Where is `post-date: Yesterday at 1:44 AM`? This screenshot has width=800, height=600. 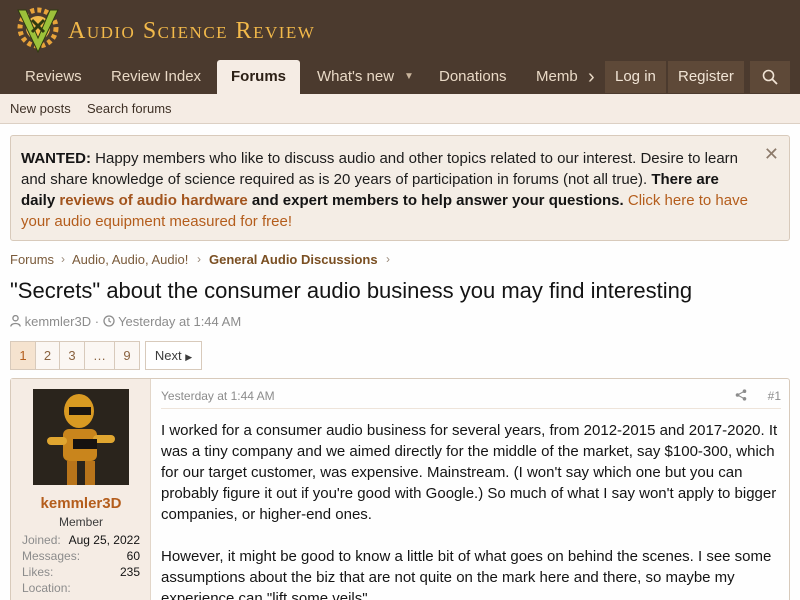 post-date: Yesterday at 1:44 AM is located at coordinates (218, 396).